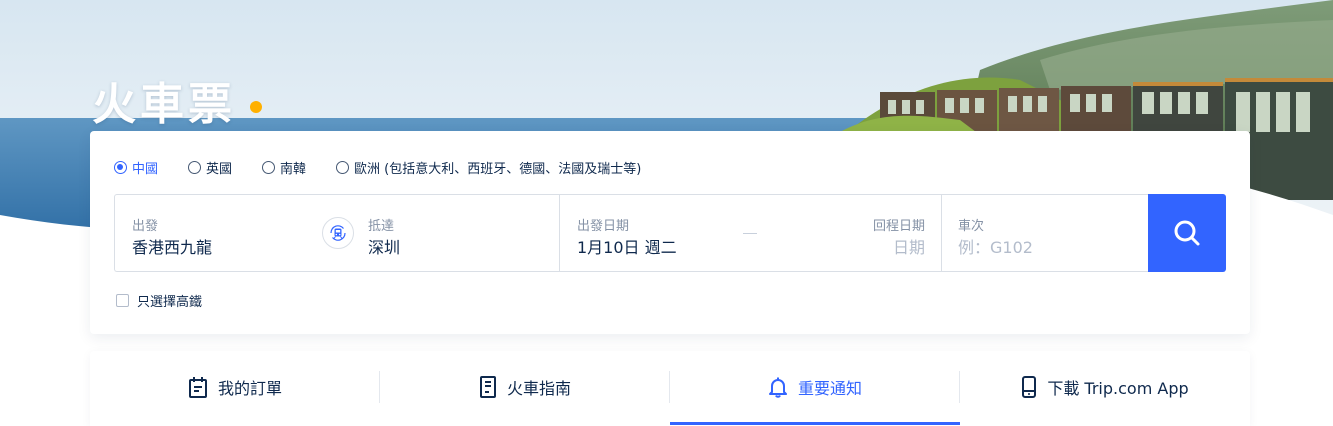 The width and height of the screenshot is (1333, 426). What do you see at coordinates (627, 246) in the screenshot?
I see `departure-date-value: 1月10日 週二` at bounding box center [627, 246].